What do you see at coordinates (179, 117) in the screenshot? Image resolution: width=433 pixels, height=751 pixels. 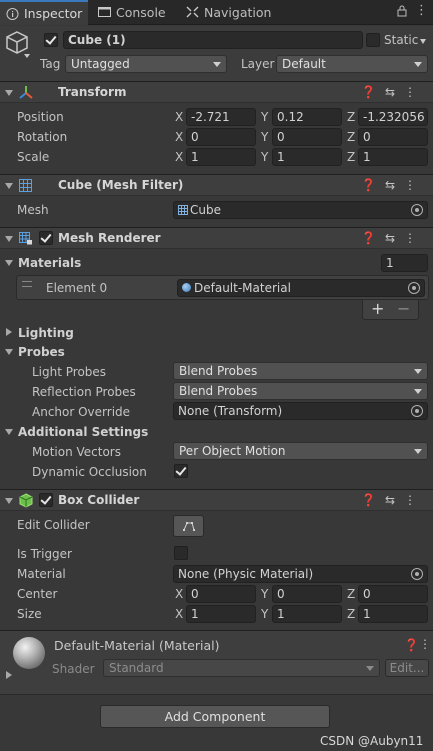 I see `axis-x-label: X` at bounding box center [179, 117].